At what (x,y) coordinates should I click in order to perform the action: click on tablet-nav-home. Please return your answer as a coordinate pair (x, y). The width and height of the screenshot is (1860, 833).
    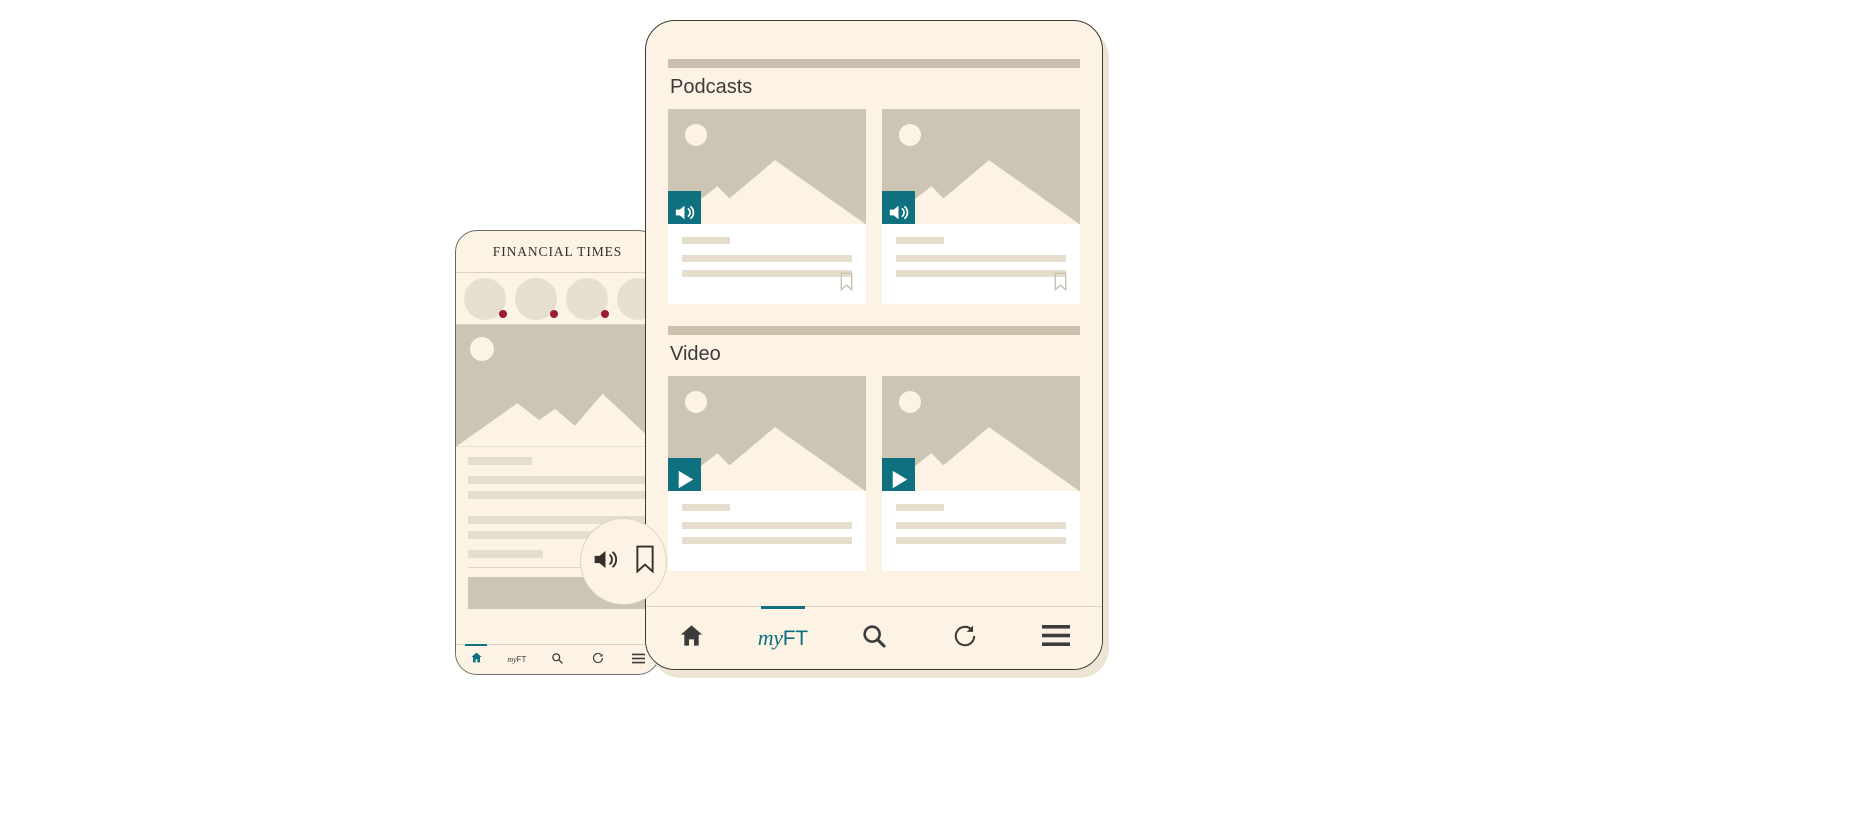
    Looking at the image, I should click on (692, 638).